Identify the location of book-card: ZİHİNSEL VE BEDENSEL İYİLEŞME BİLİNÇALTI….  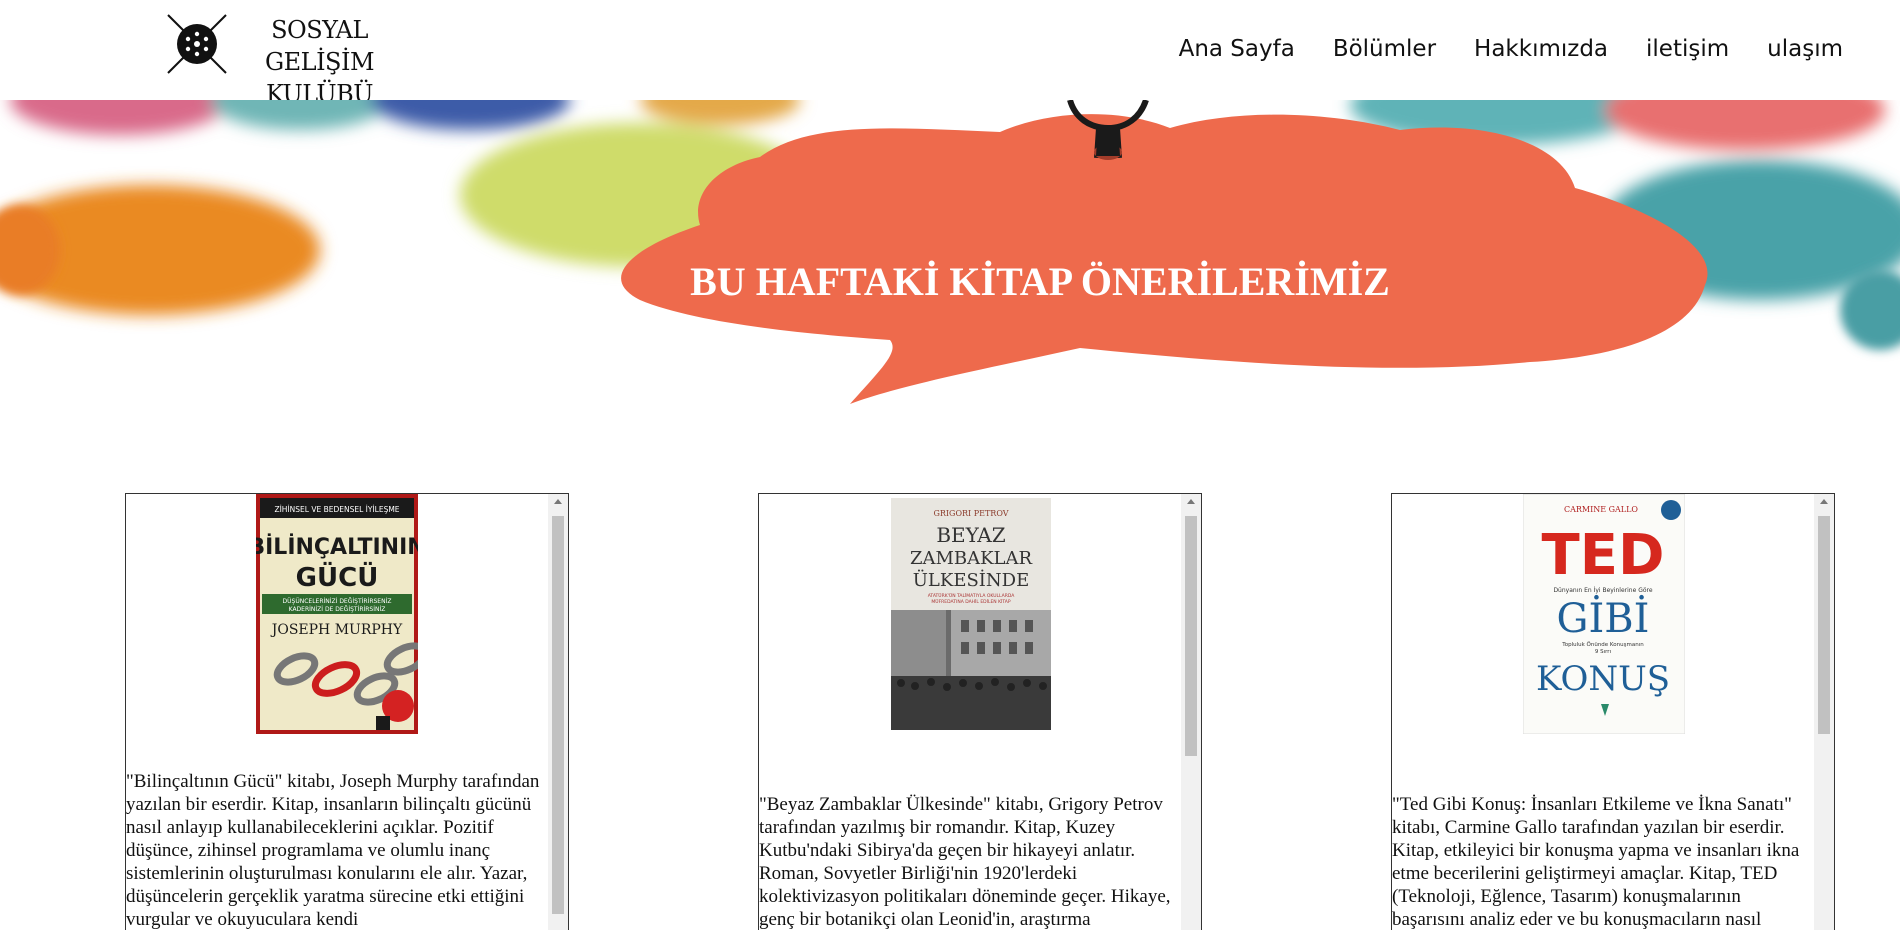
(347, 711).